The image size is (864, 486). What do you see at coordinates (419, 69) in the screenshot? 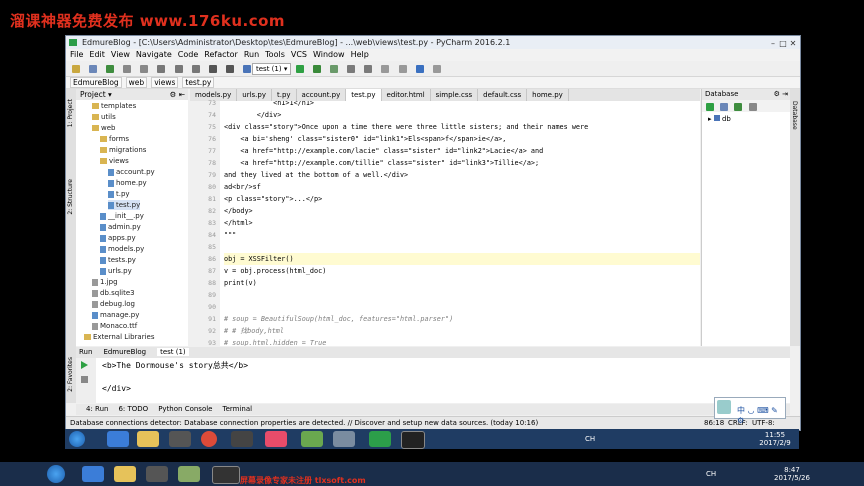
I see `help-icon` at bounding box center [419, 69].